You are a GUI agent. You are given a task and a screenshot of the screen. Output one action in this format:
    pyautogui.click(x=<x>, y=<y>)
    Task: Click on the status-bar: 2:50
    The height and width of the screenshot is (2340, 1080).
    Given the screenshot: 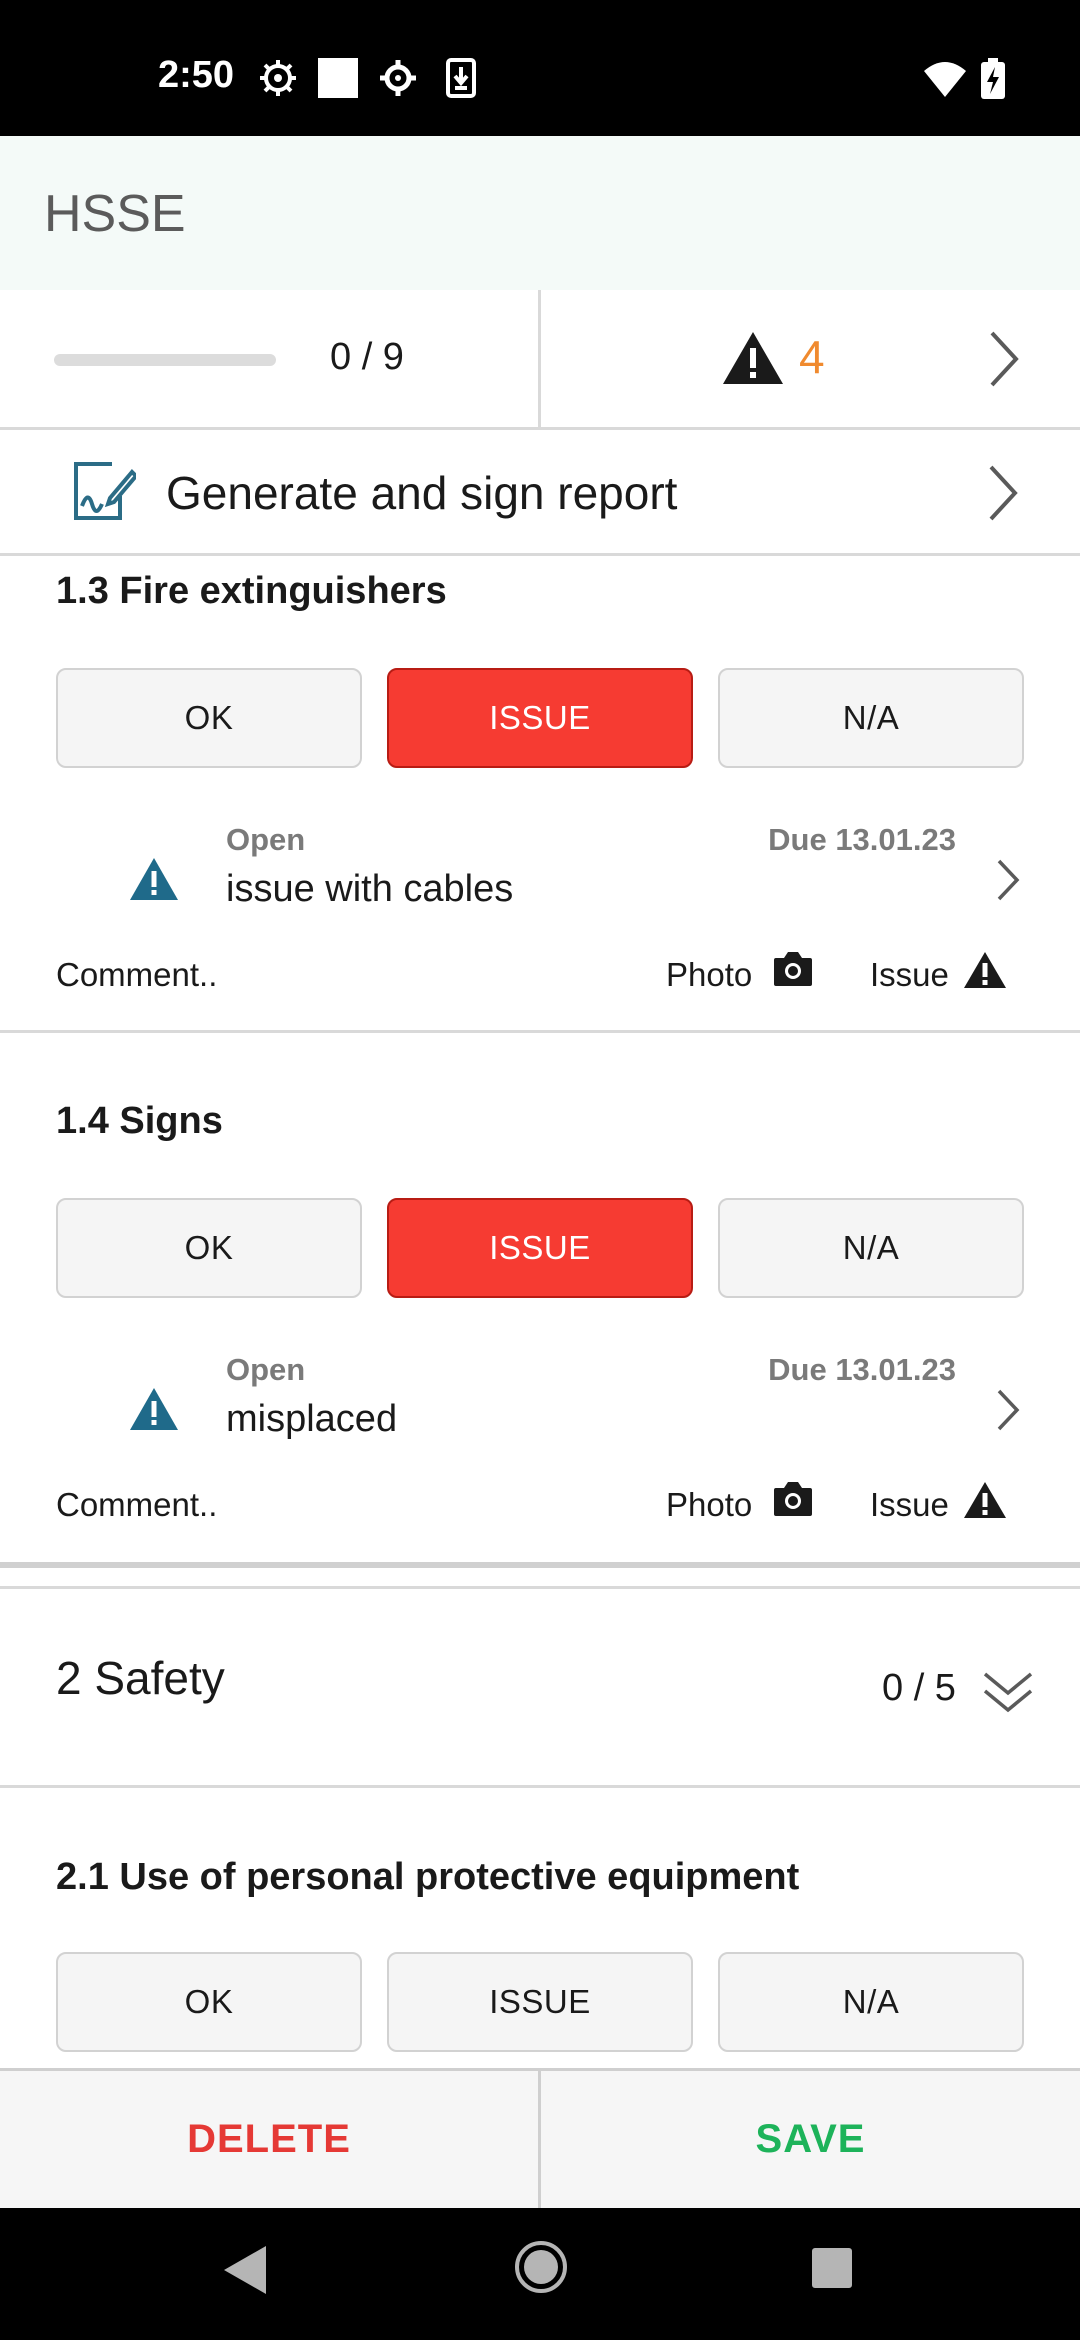 What is the action you would take?
    pyautogui.click(x=540, y=68)
    